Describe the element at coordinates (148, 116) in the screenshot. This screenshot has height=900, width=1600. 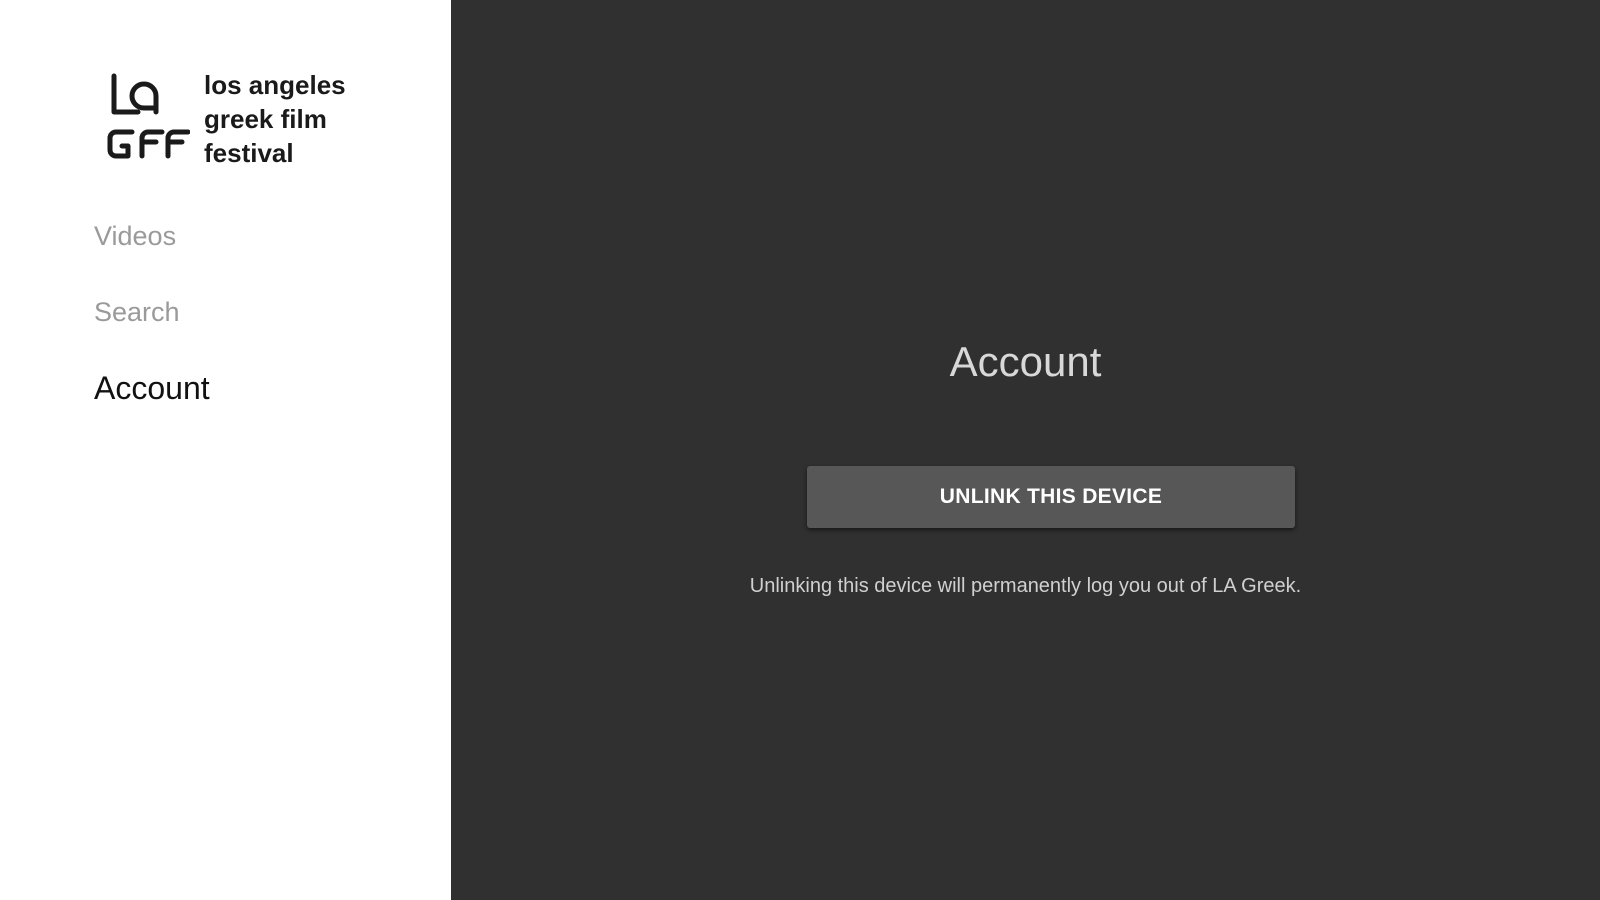
I see `lagff-logo-icon` at that location.